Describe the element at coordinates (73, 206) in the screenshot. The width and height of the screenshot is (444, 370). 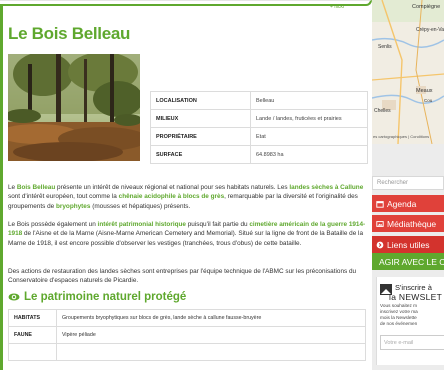
I see `bryophytes-link: bryophytes` at that location.